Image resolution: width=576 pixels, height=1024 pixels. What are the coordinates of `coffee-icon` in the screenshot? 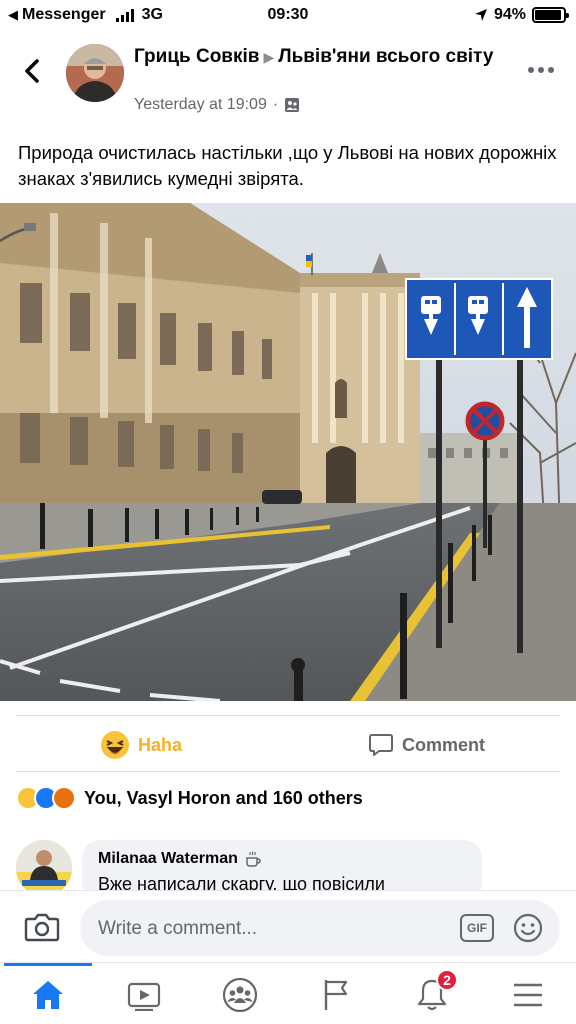 It's located at (253, 859).